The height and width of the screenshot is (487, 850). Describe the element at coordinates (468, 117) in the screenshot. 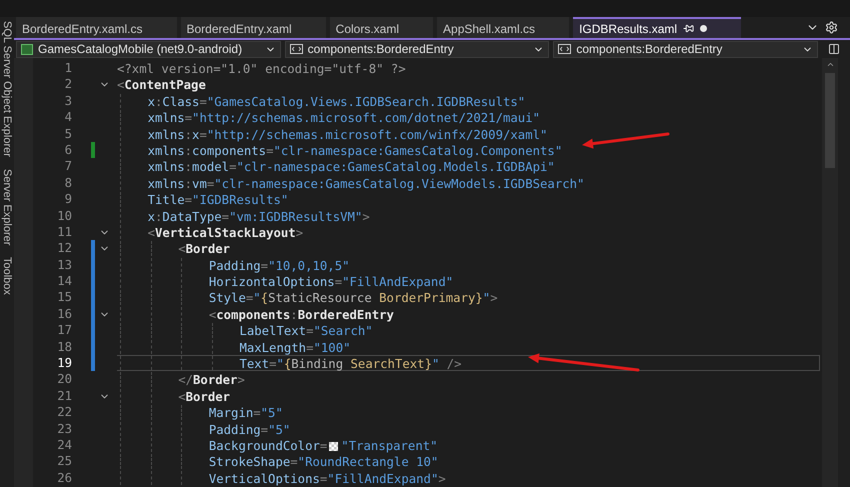

I see `code-line: xmlns="http://schemas.microsoft.com/dotnet/2021/maui"` at that location.